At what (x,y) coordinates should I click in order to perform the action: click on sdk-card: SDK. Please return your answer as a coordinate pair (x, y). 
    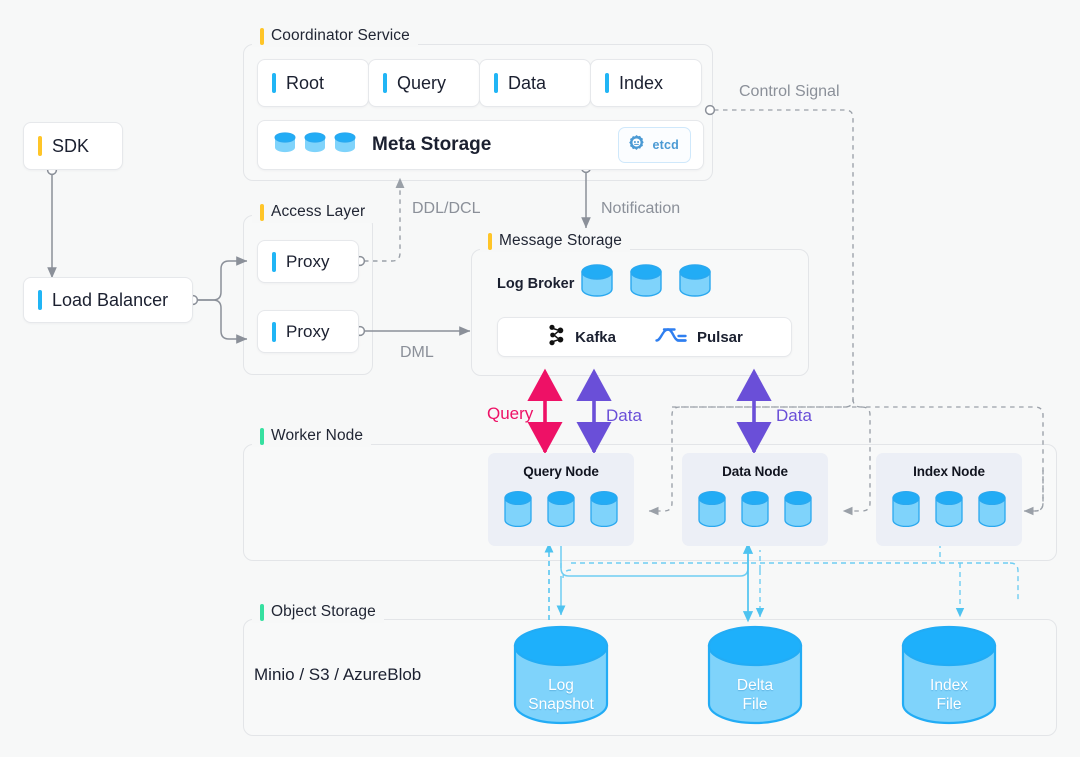
    Looking at the image, I should click on (73, 146).